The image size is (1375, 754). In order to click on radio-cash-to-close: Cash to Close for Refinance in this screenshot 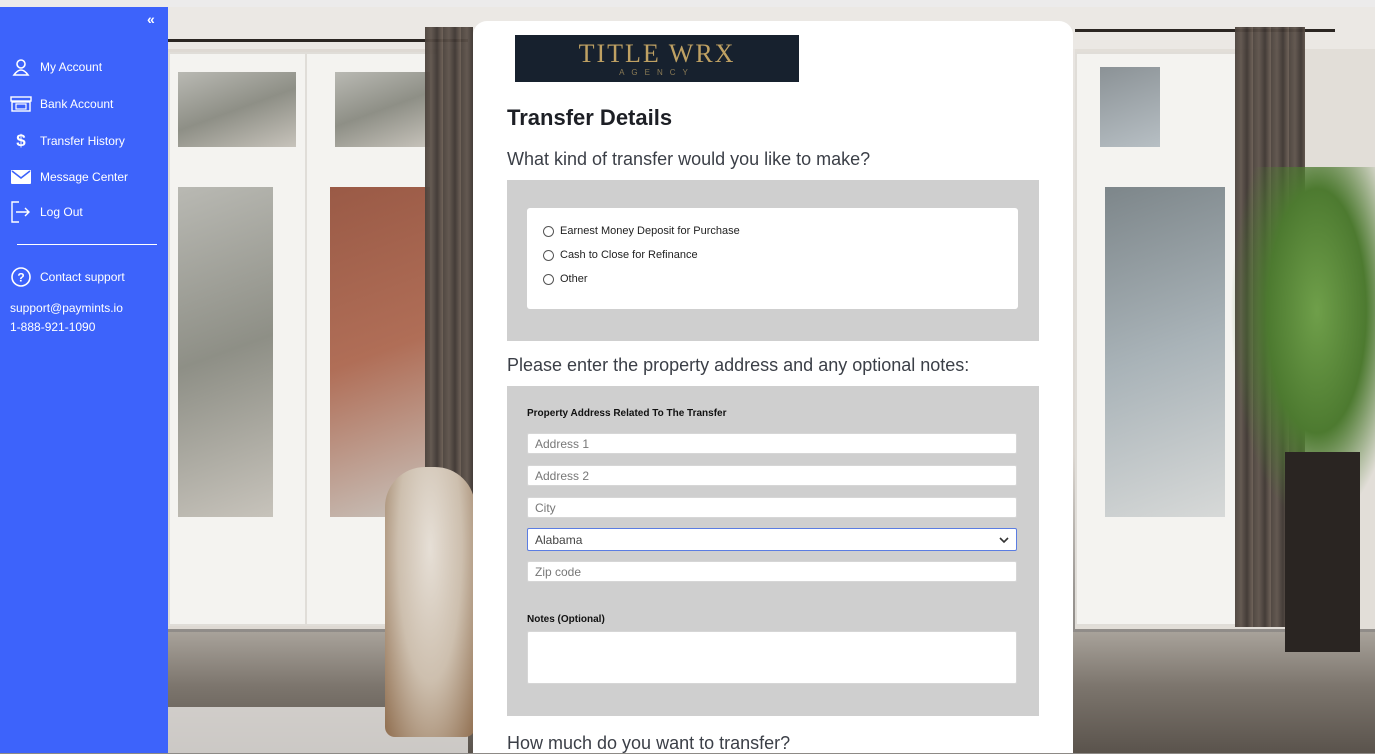, I will do `click(620, 255)`.